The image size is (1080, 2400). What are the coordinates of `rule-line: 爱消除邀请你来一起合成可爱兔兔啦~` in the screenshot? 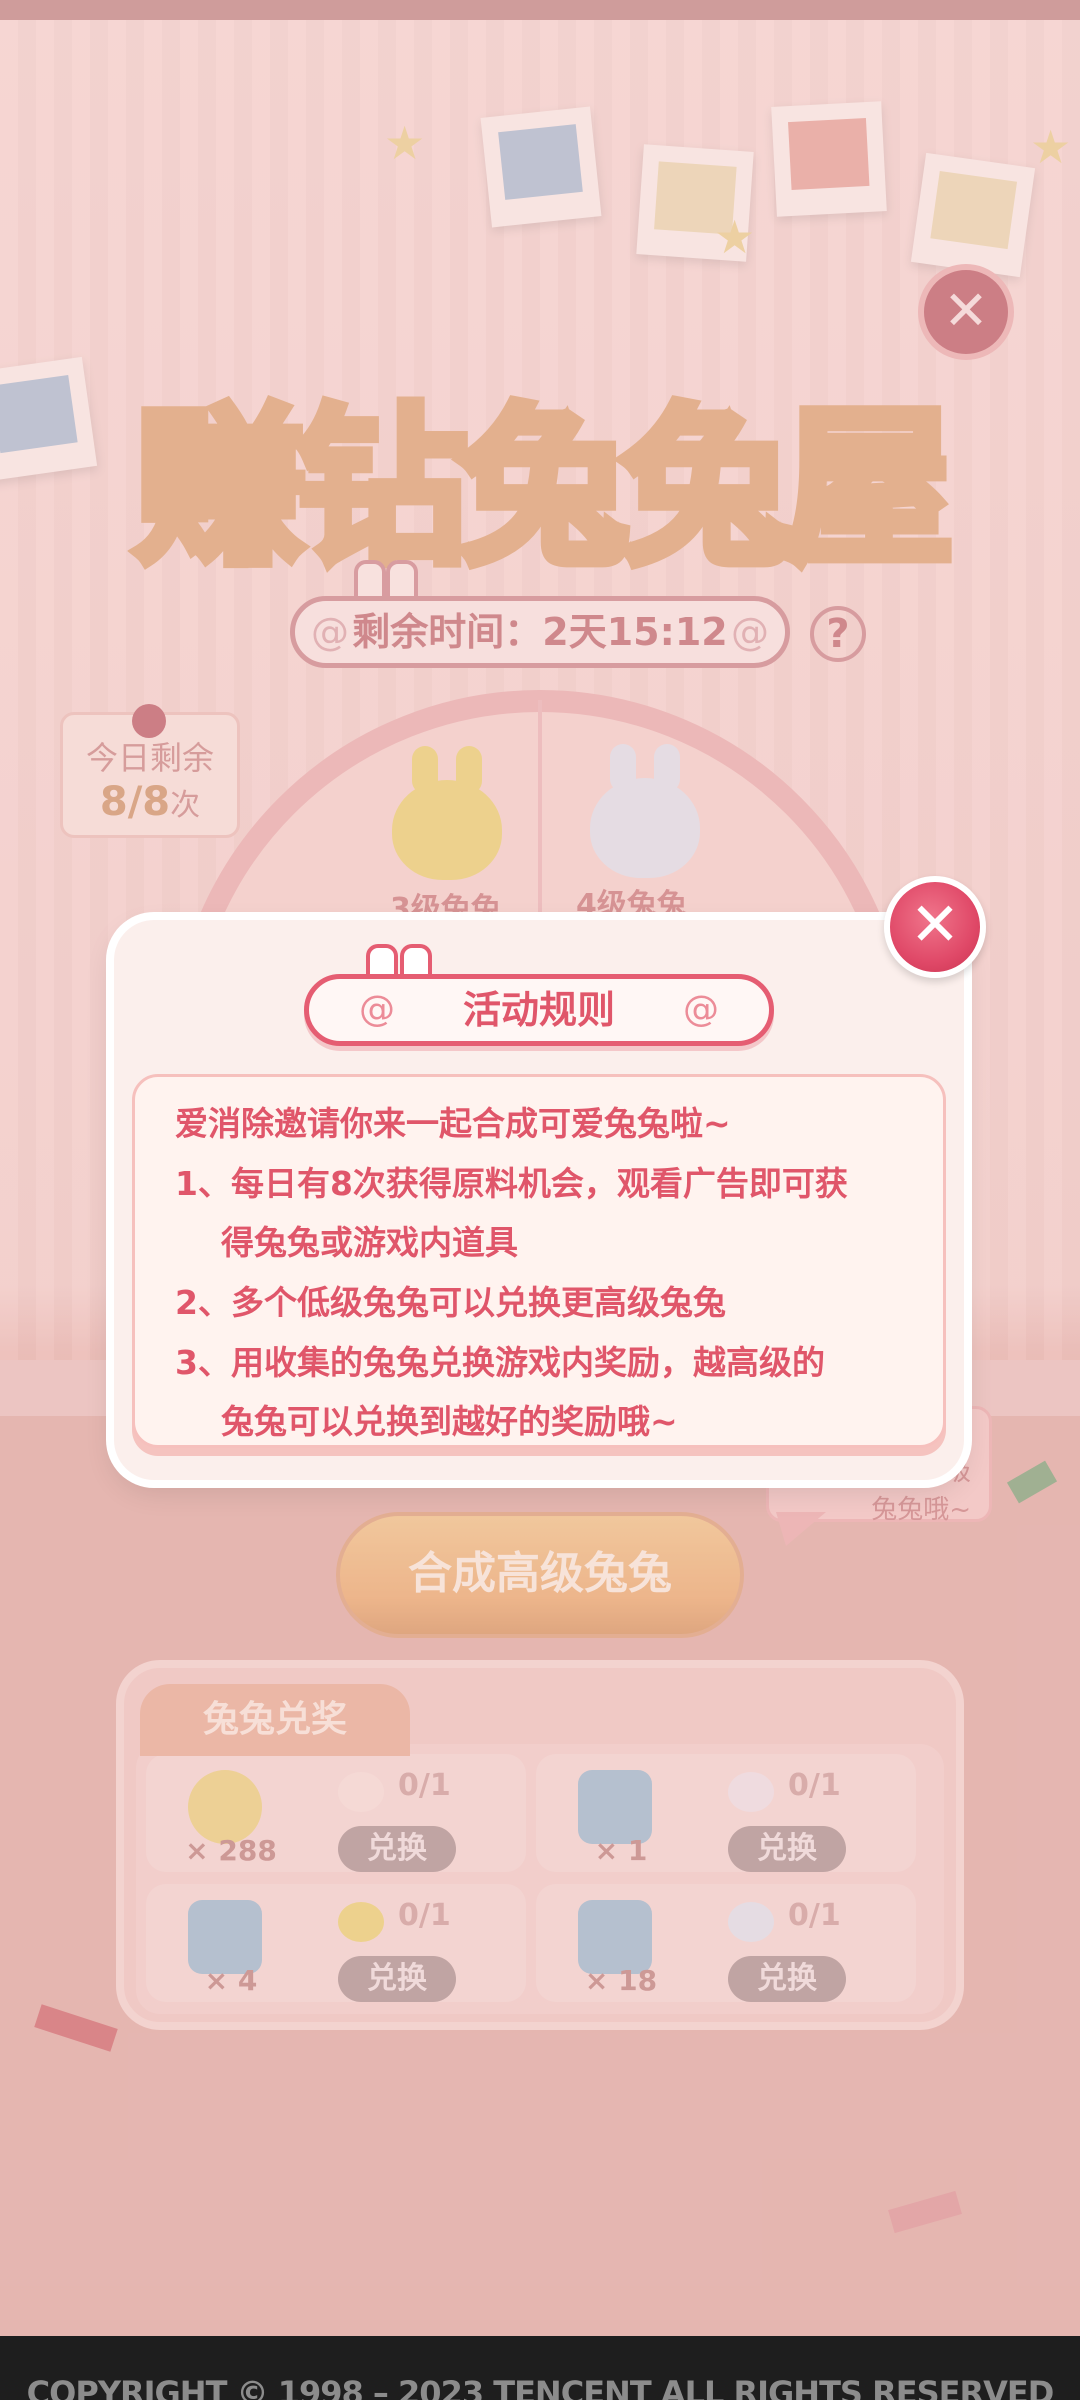 It's located at (453, 1123).